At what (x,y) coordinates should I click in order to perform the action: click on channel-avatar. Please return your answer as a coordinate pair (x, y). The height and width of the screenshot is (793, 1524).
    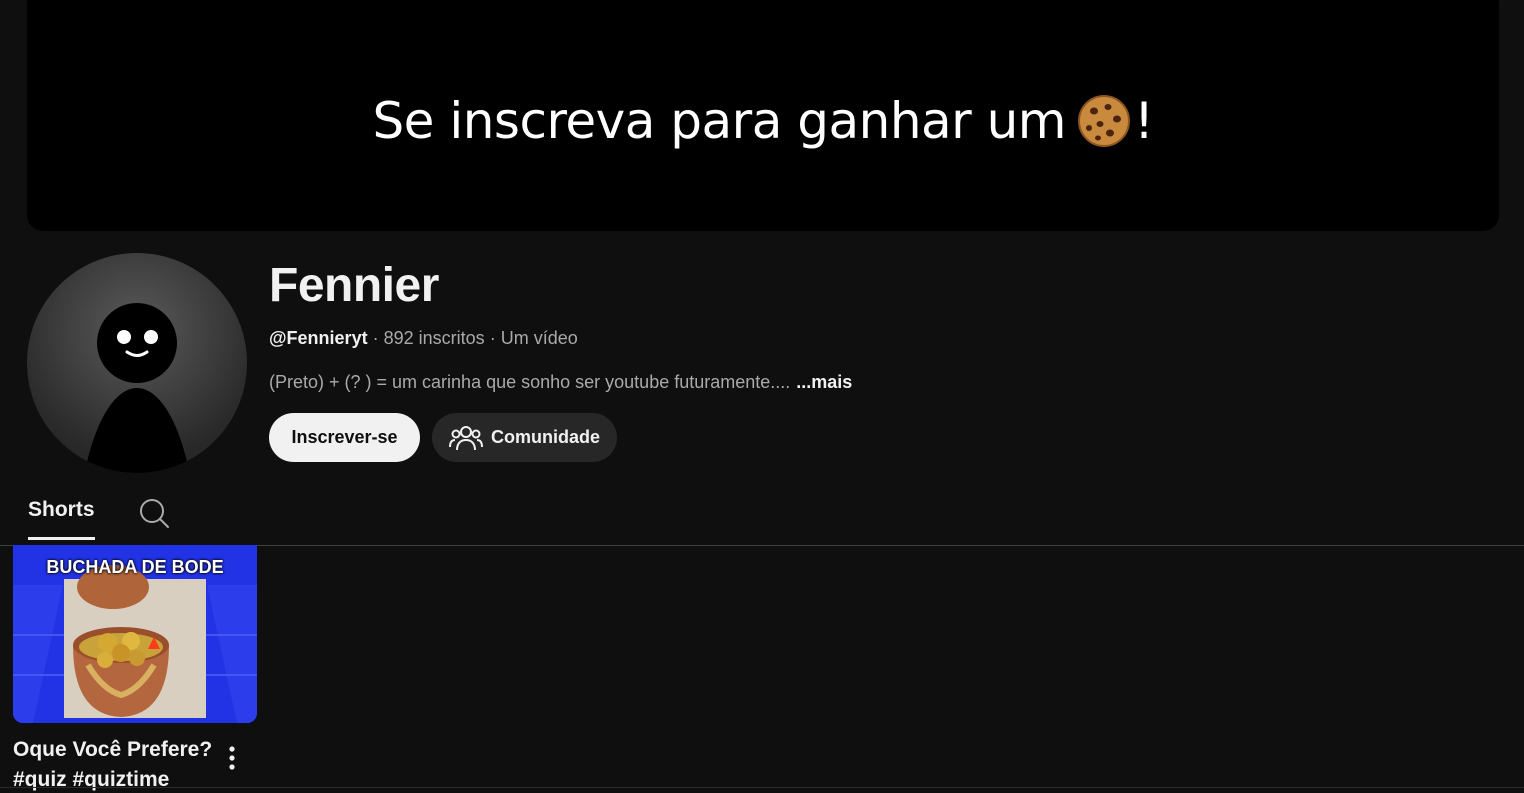
    Looking at the image, I should click on (137, 363).